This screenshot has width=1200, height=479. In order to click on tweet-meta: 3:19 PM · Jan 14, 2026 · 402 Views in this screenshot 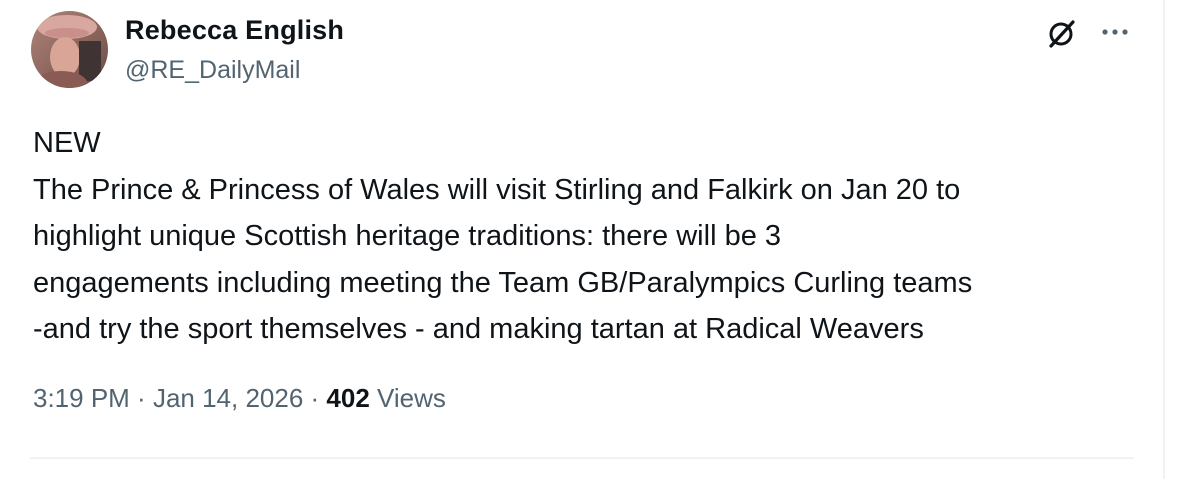, I will do `click(239, 398)`.